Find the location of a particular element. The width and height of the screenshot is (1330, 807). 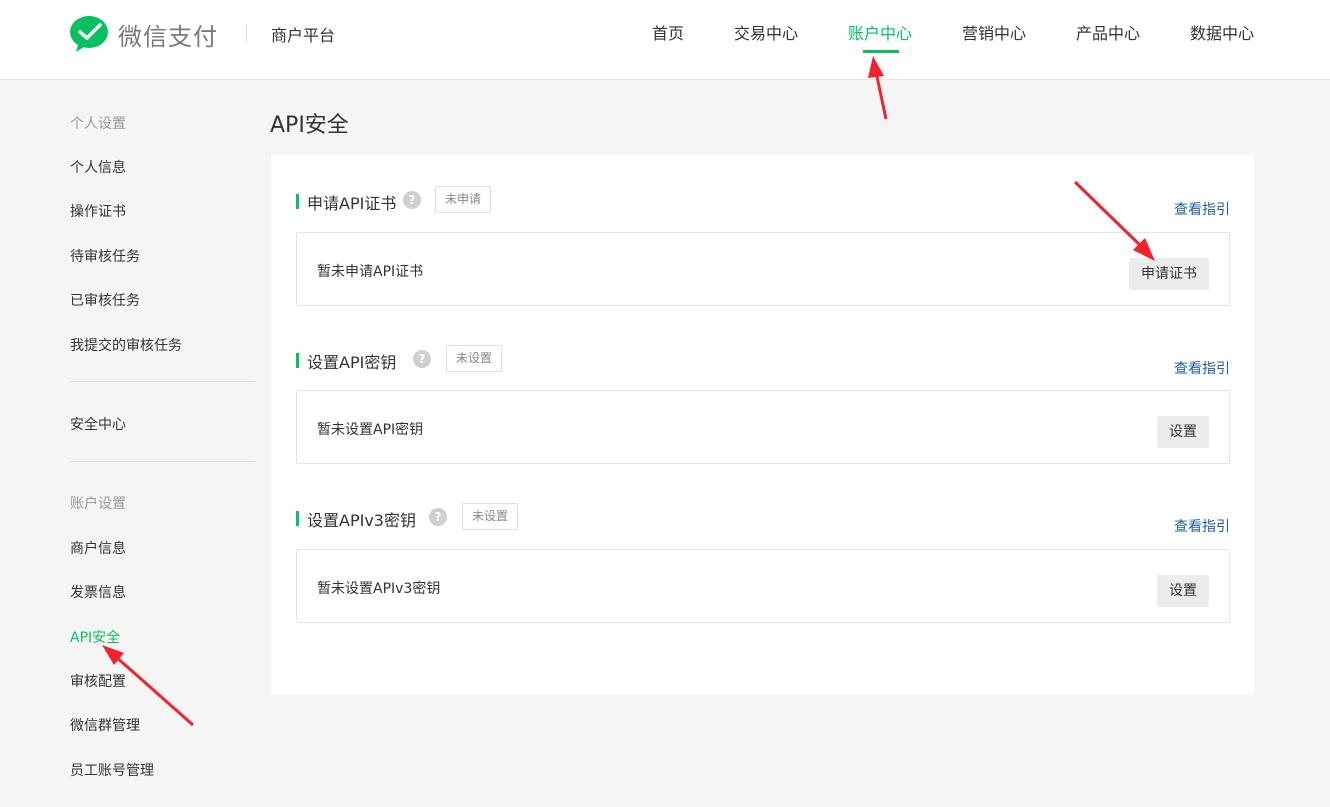

section-header-apiv3-key: 设置APIv3密钥 ? 未设置 查看指引 is located at coordinates (763, 519).